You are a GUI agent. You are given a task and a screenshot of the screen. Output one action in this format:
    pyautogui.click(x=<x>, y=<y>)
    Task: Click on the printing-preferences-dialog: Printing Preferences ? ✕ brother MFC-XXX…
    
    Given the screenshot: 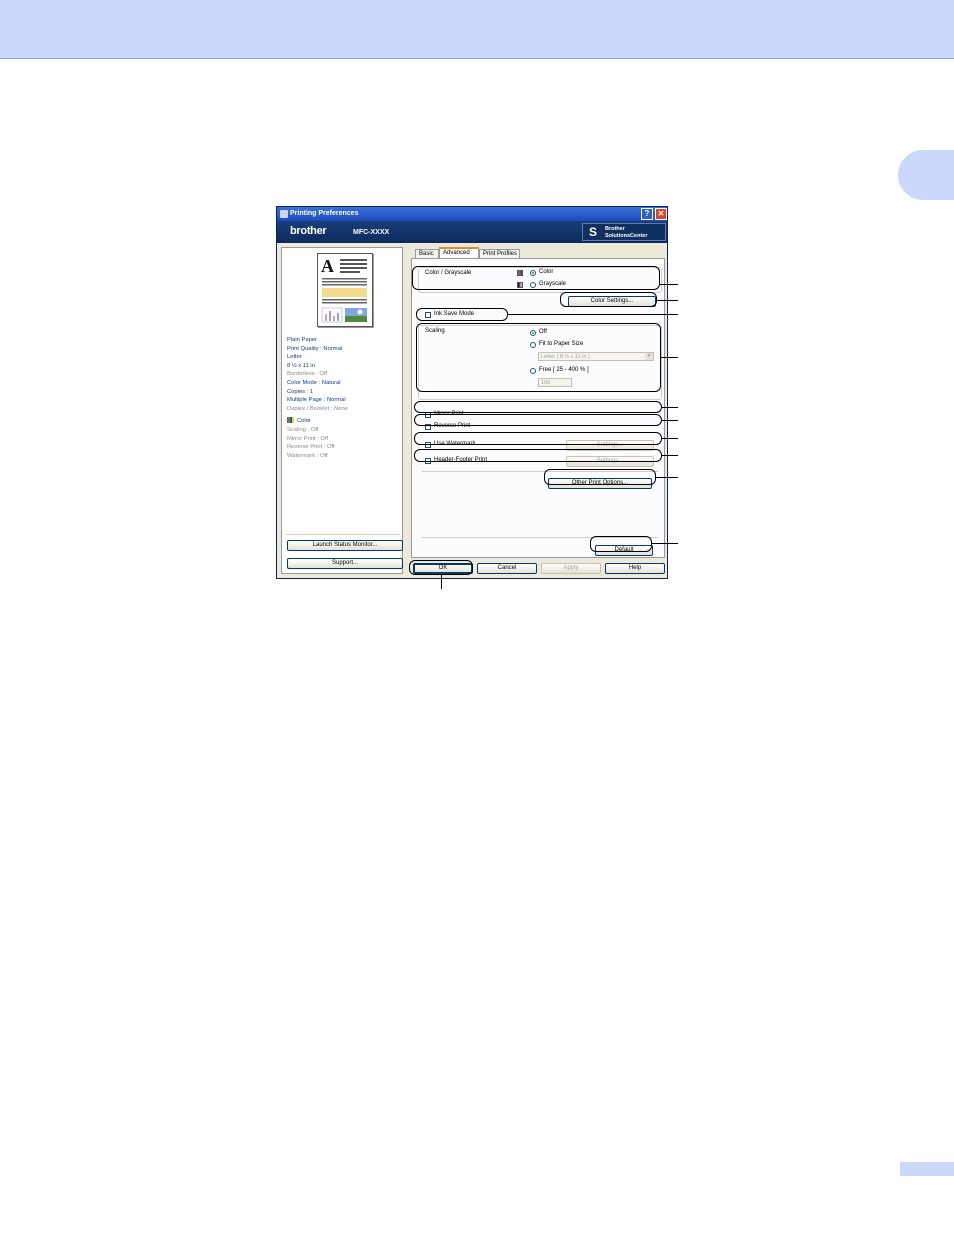 What is the action you would take?
    pyautogui.click(x=472, y=392)
    